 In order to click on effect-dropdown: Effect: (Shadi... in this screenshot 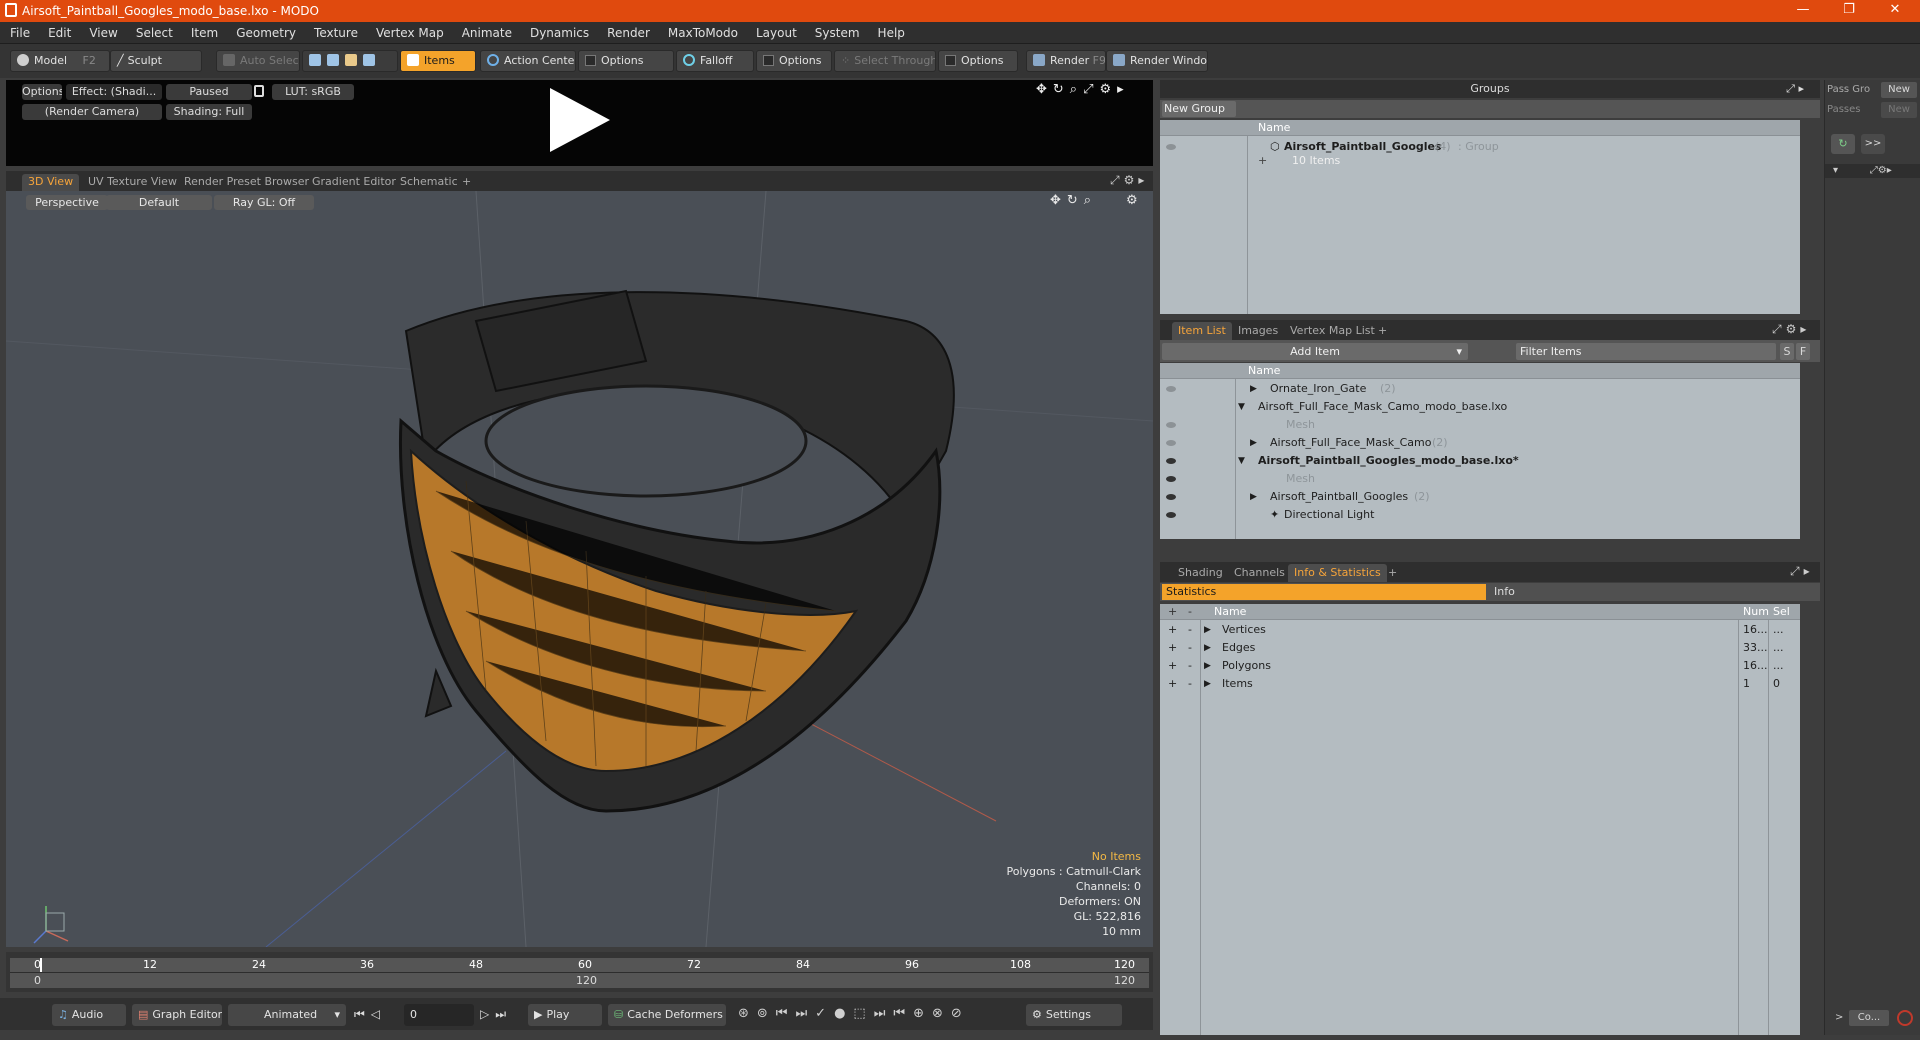, I will do `click(114, 92)`.